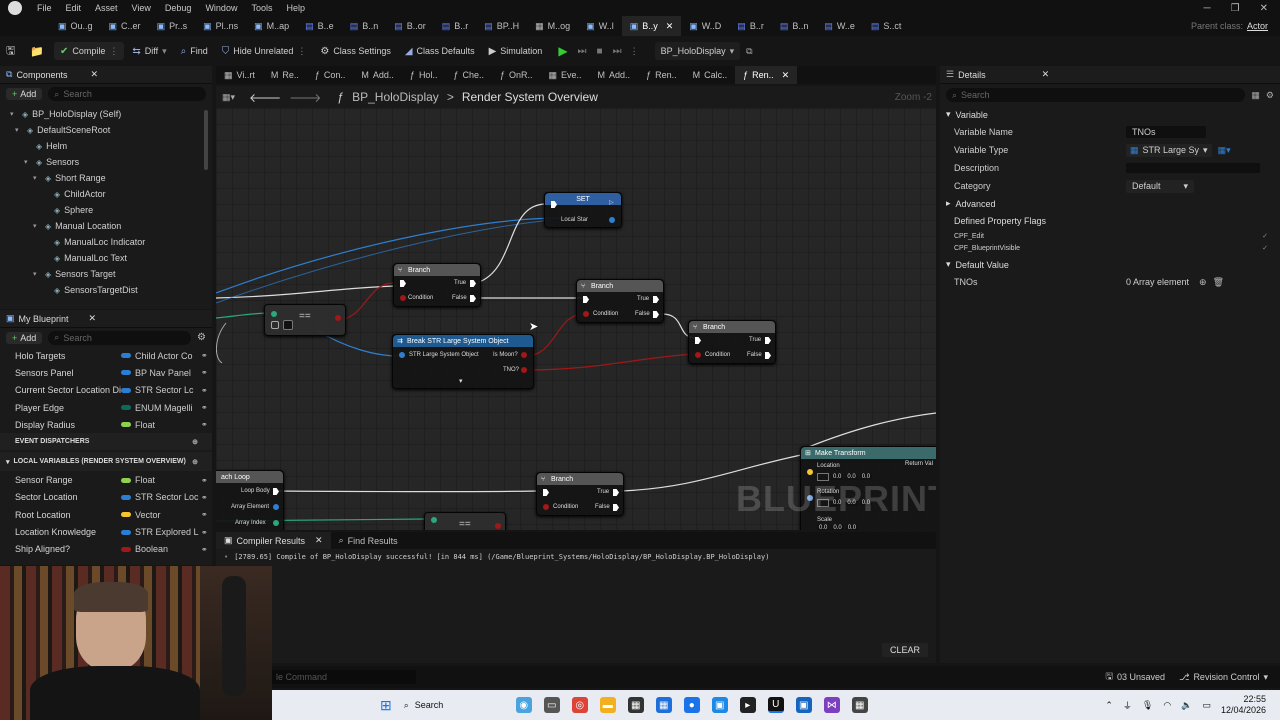 The height and width of the screenshot is (720, 1280). I want to click on equals-input-a, so click(434, 520).